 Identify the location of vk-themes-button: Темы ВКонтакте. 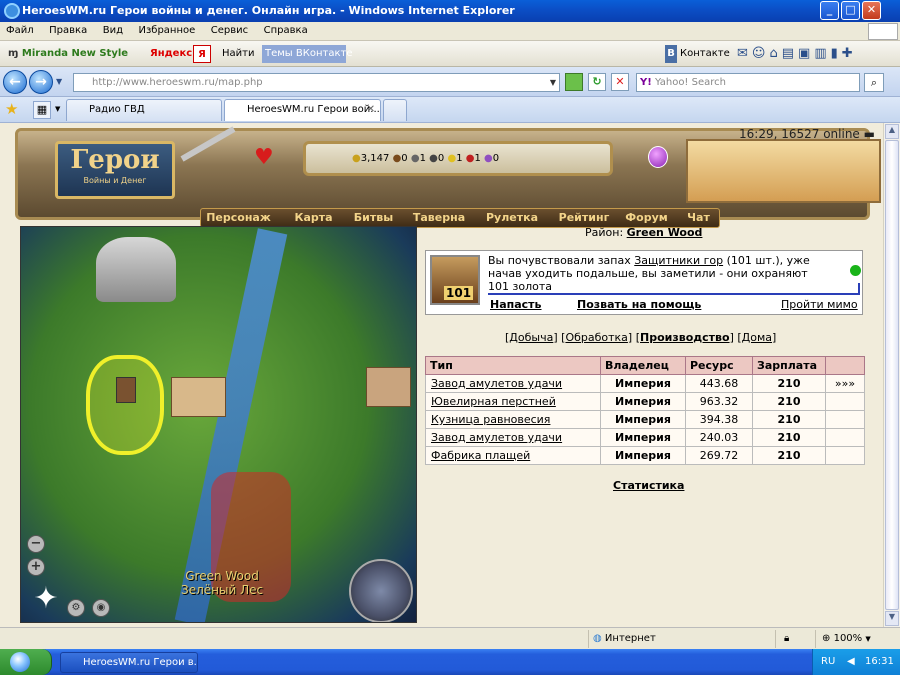
(307, 54).